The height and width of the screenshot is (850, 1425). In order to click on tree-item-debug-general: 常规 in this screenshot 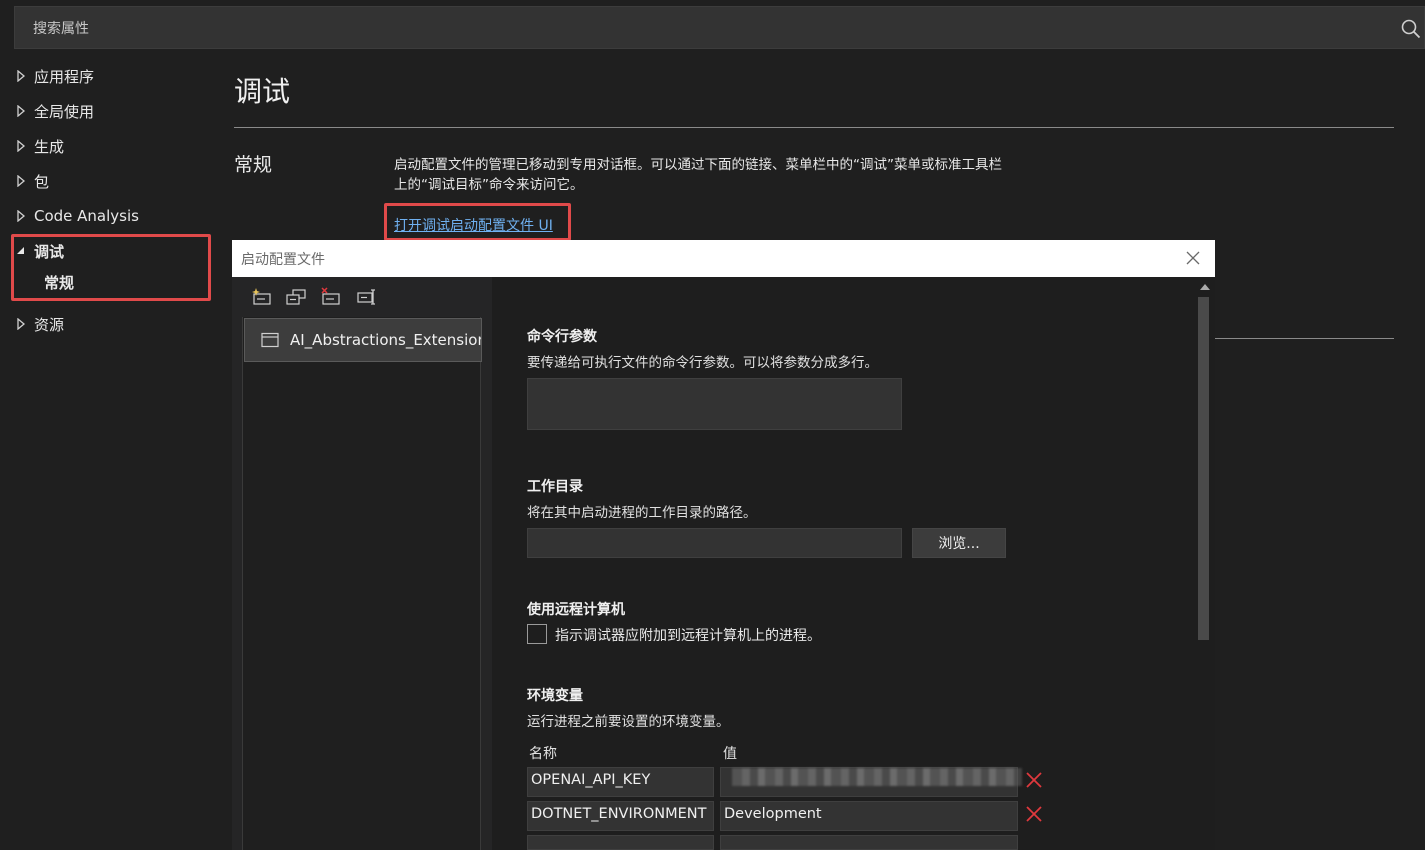, I will do `click(59, 282)`.